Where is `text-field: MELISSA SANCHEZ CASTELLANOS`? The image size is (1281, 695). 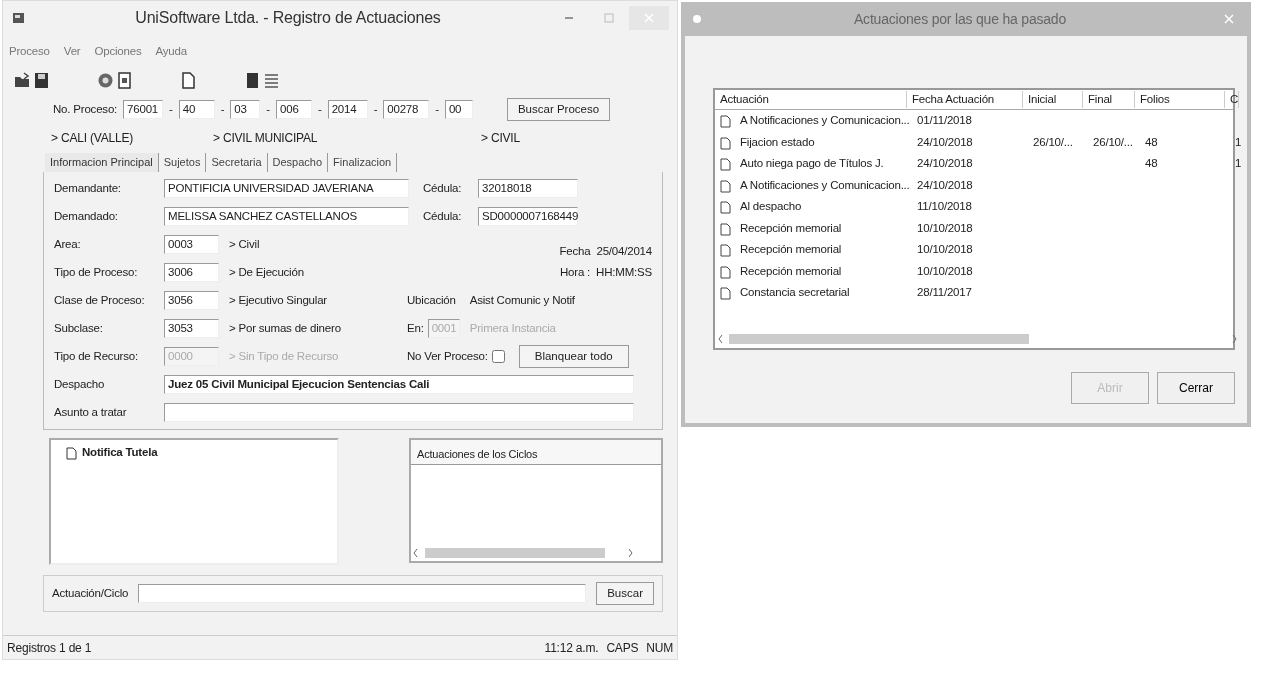 text-field: MELISSA SANCHEZ CASTELLANOS is located at coordinates (286, 216).